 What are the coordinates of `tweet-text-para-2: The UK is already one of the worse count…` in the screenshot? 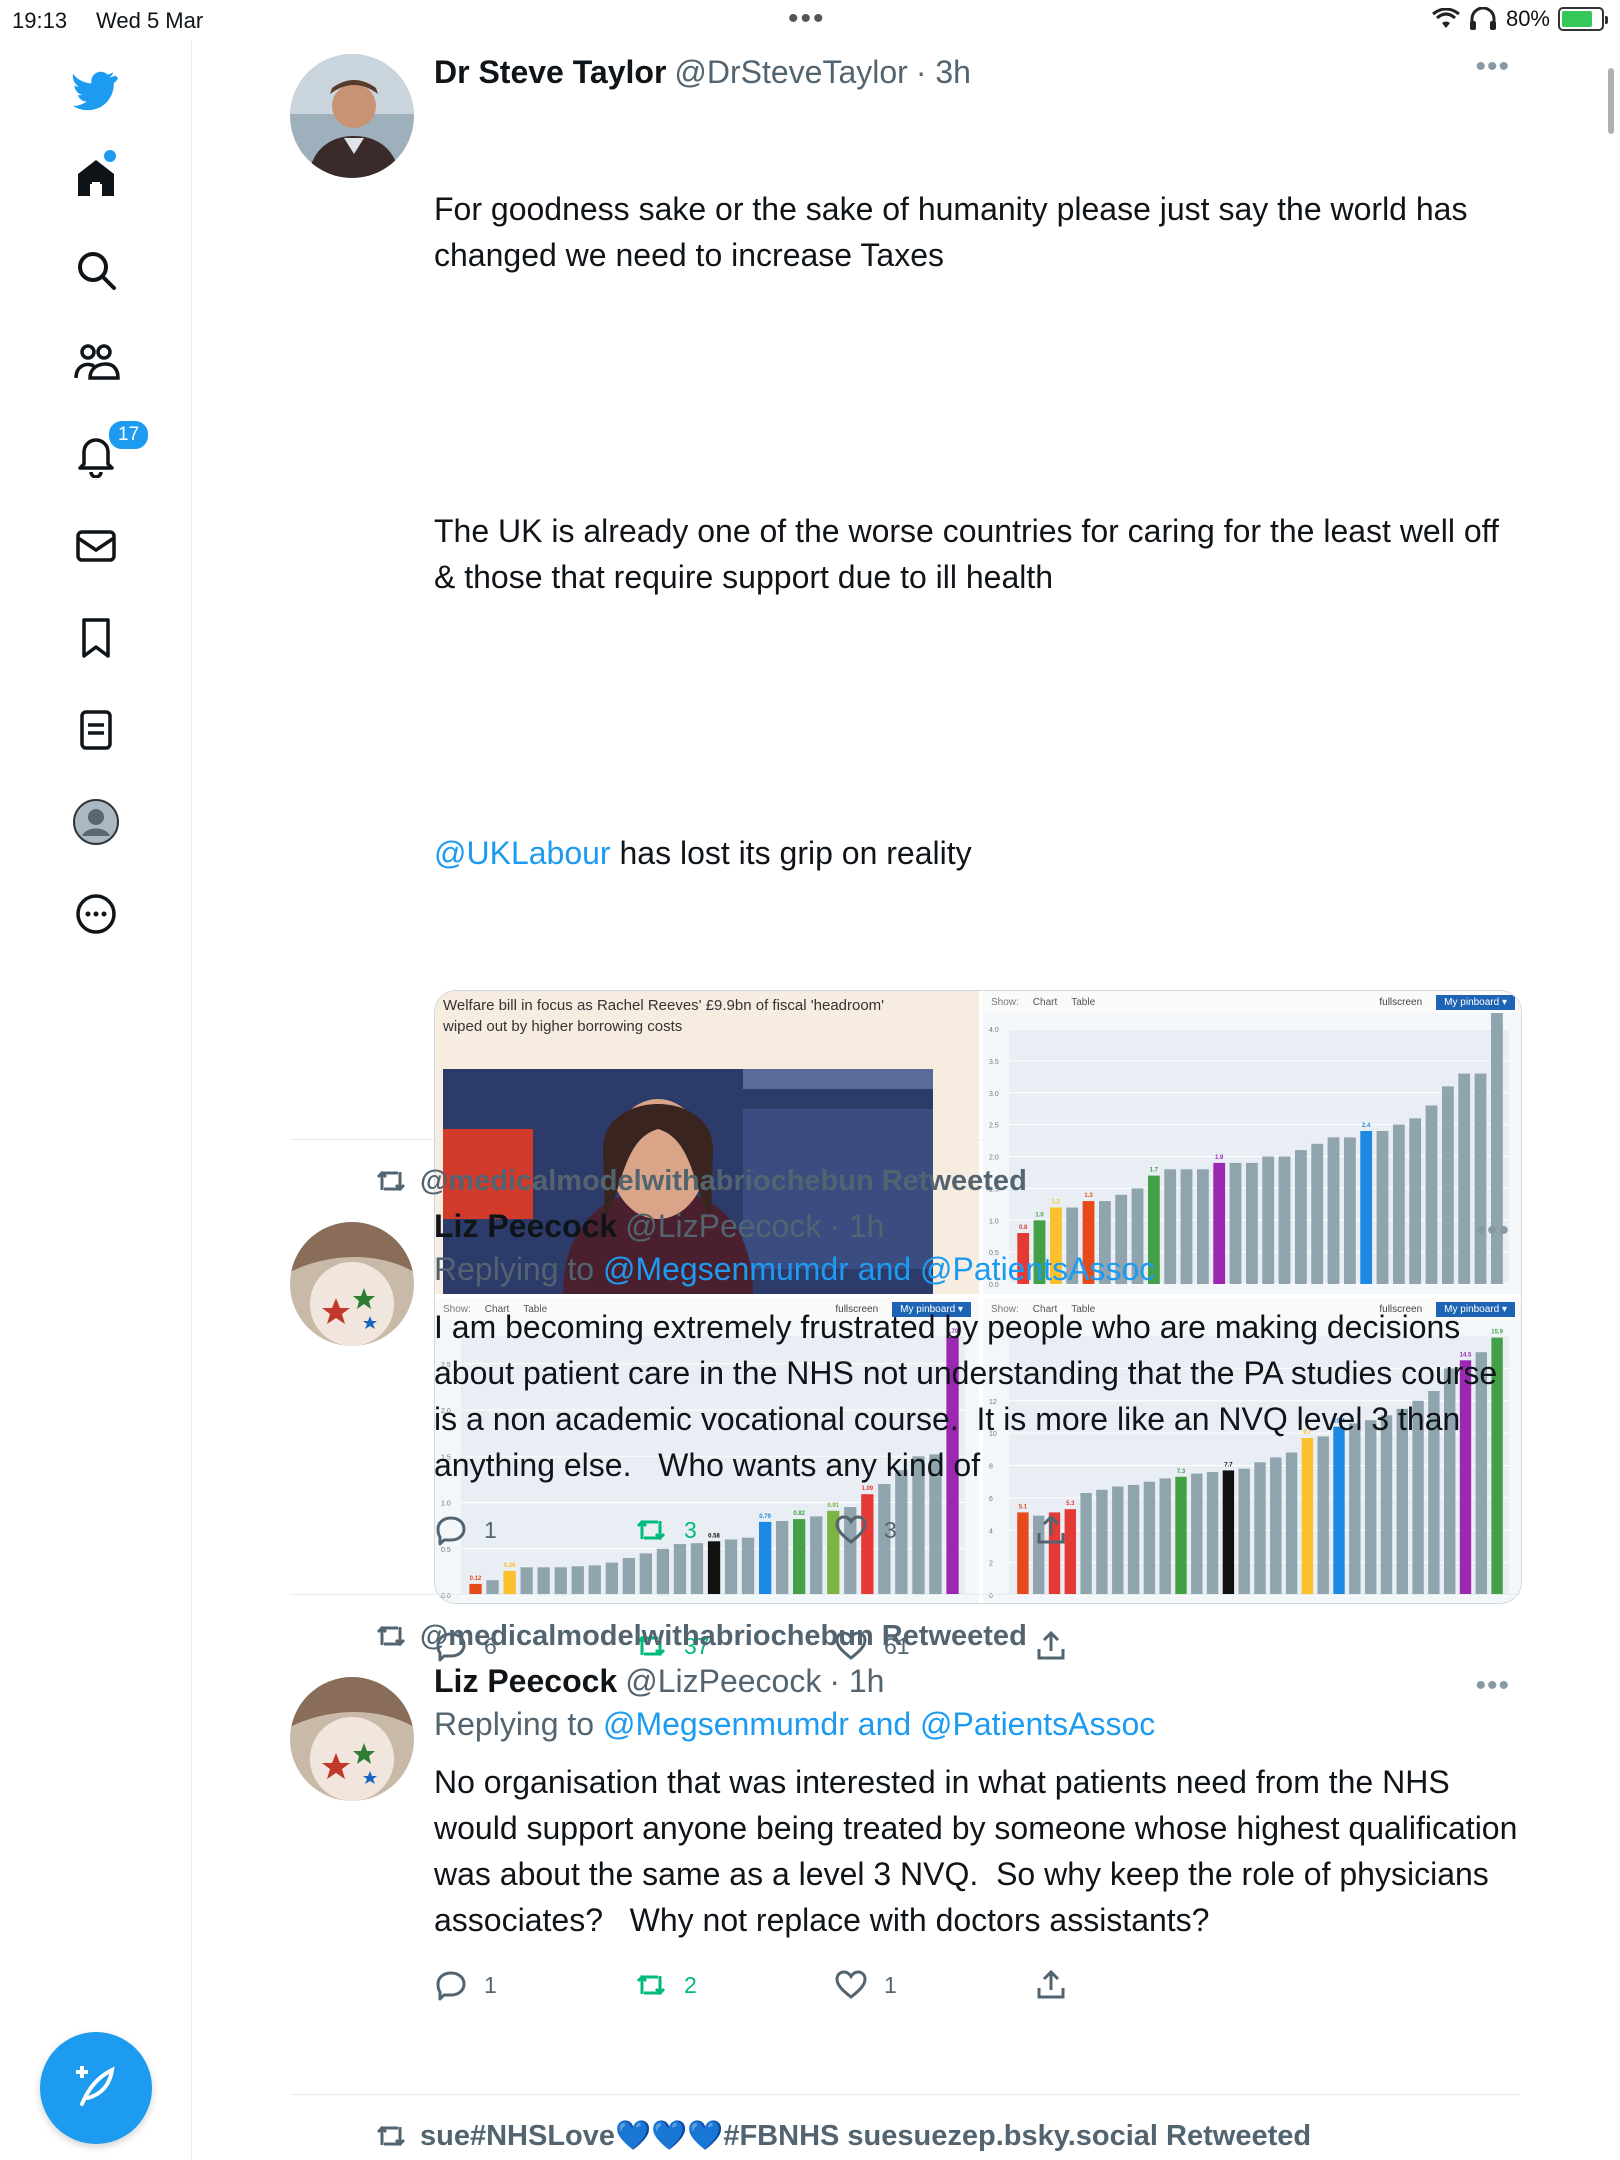 It's located at (971, 554).